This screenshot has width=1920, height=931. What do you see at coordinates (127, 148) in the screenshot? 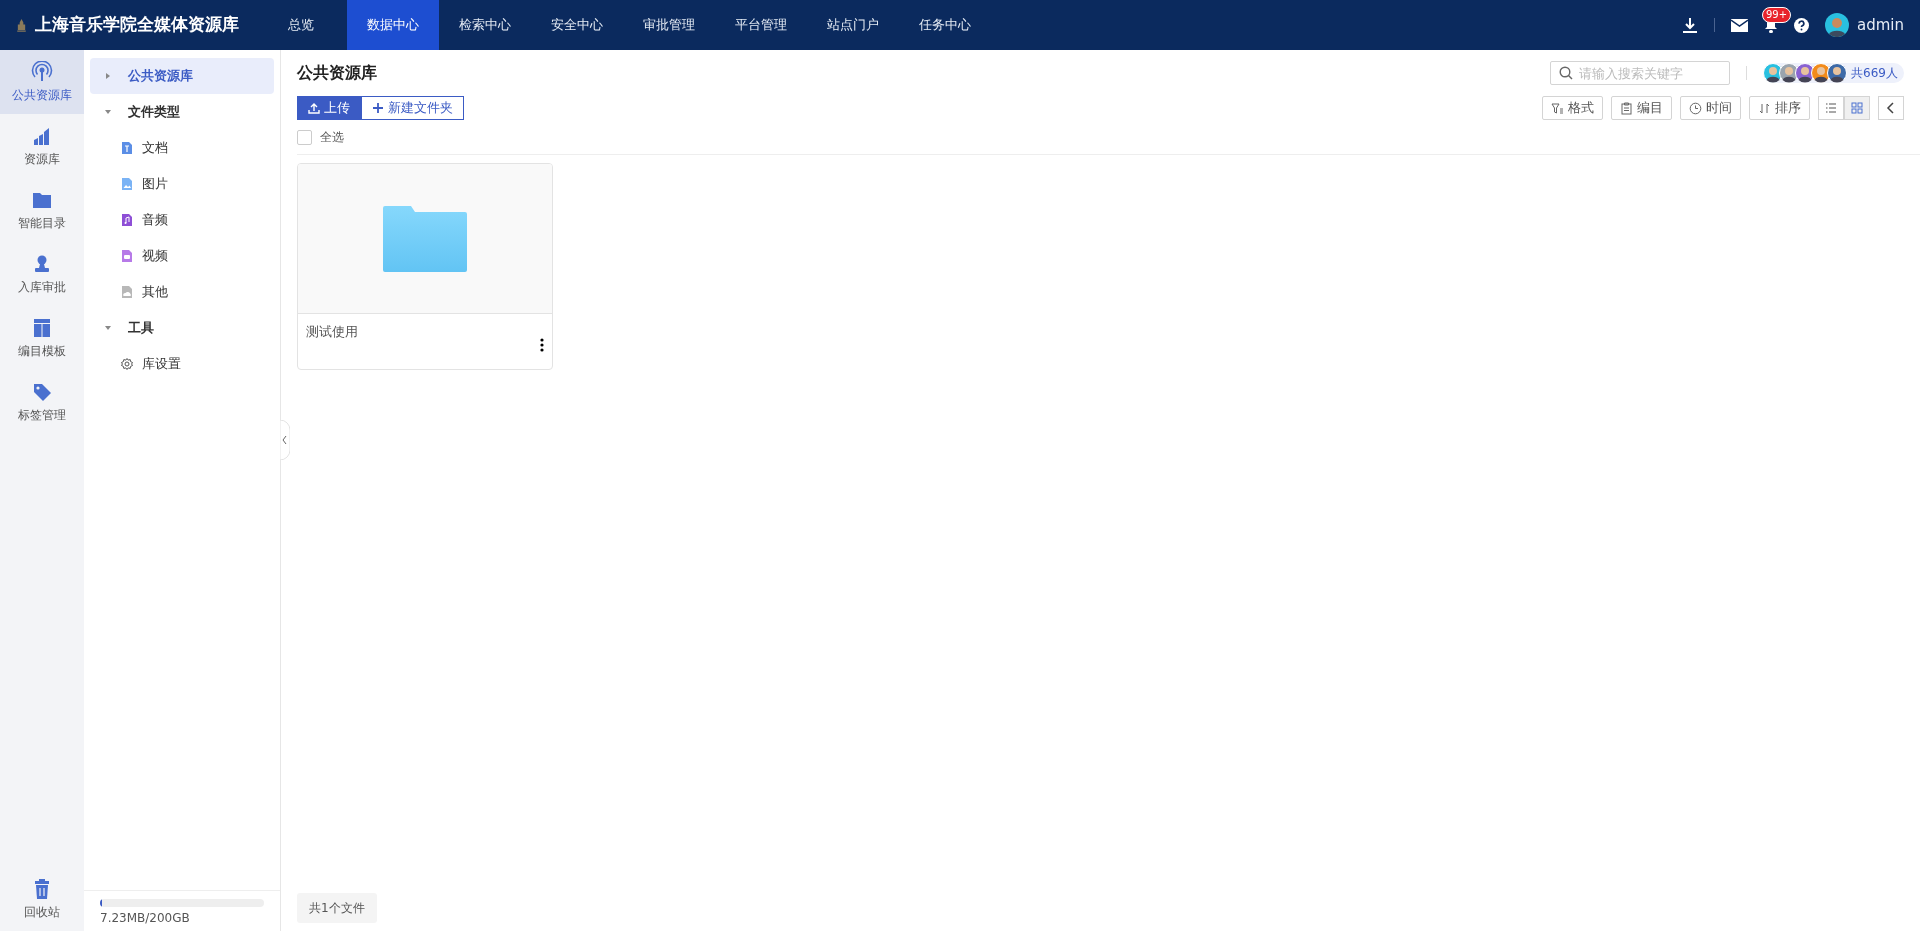
I see `document-icon` at bounding box center [127, 148].